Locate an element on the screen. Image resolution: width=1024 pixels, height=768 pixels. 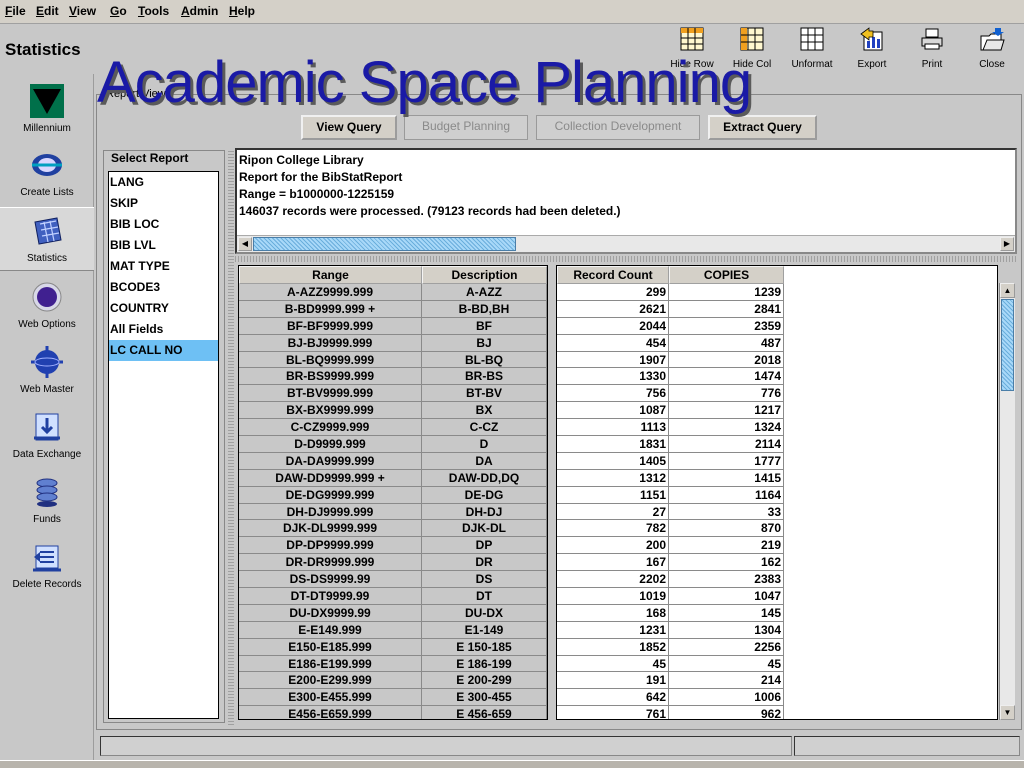
scroll-down-icon: ▼ is located at coordinates (1007, 712).